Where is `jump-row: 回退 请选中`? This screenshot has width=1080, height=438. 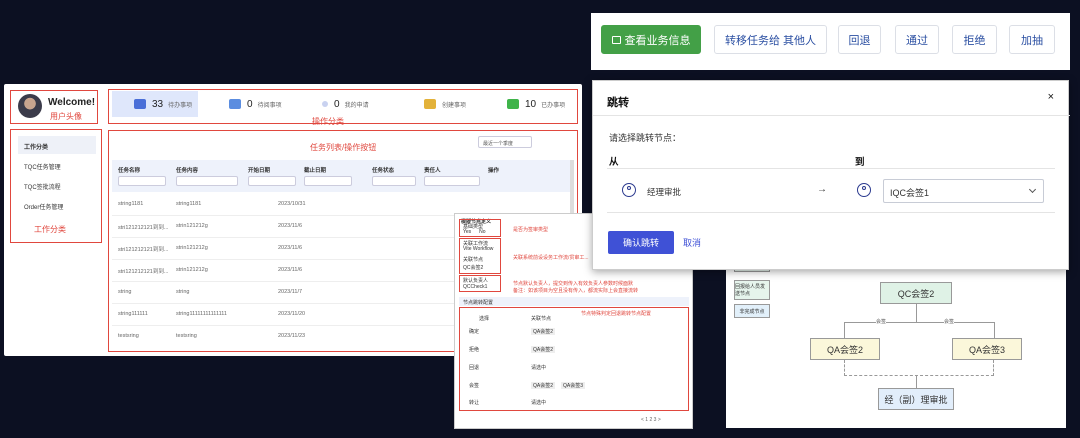
jump-row: 回退 请选中 is located at coordinates (574, 367).